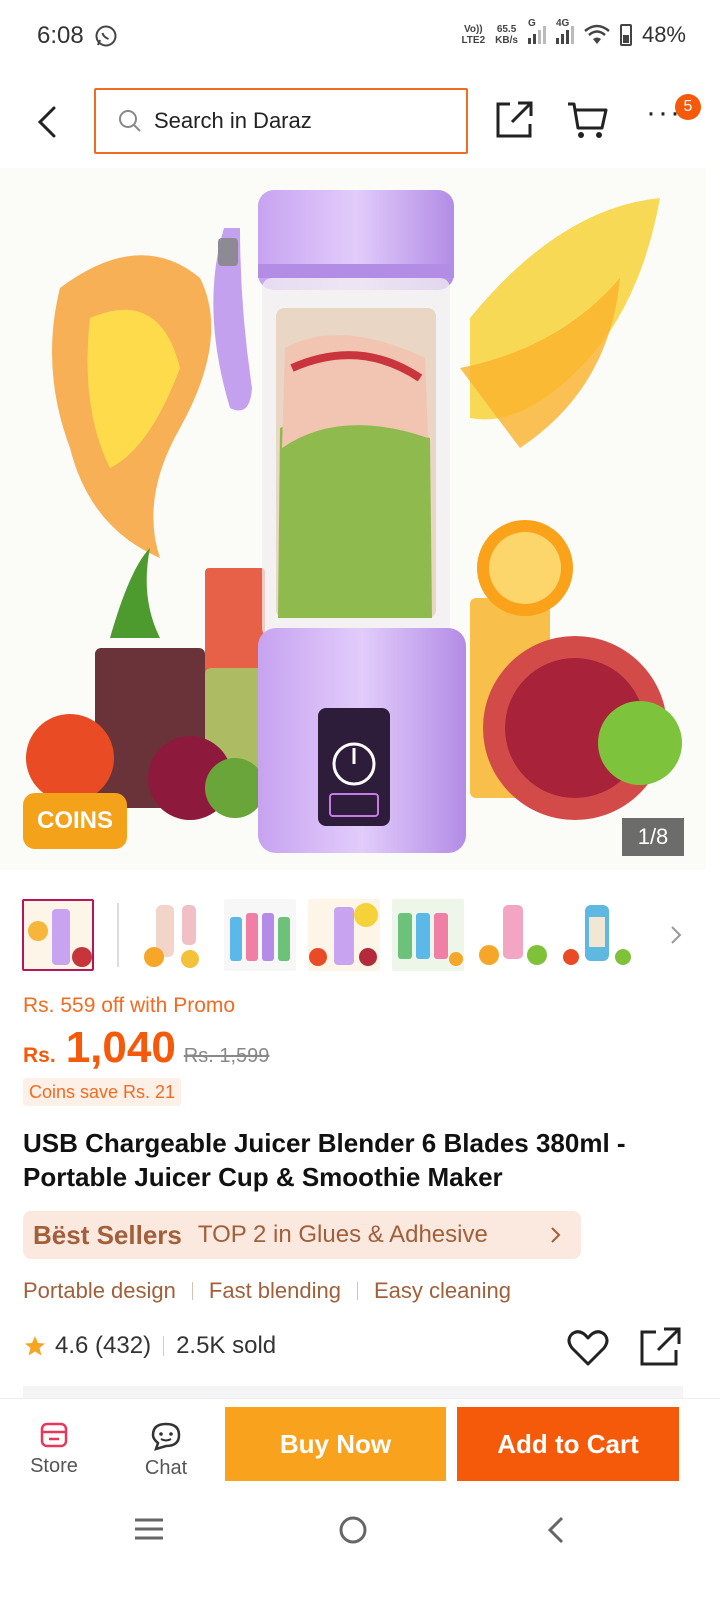  What do you see at coordinates (688, 107) in the screenshot?
I see `cart-badge: 5` at bounding box center [688, 107].